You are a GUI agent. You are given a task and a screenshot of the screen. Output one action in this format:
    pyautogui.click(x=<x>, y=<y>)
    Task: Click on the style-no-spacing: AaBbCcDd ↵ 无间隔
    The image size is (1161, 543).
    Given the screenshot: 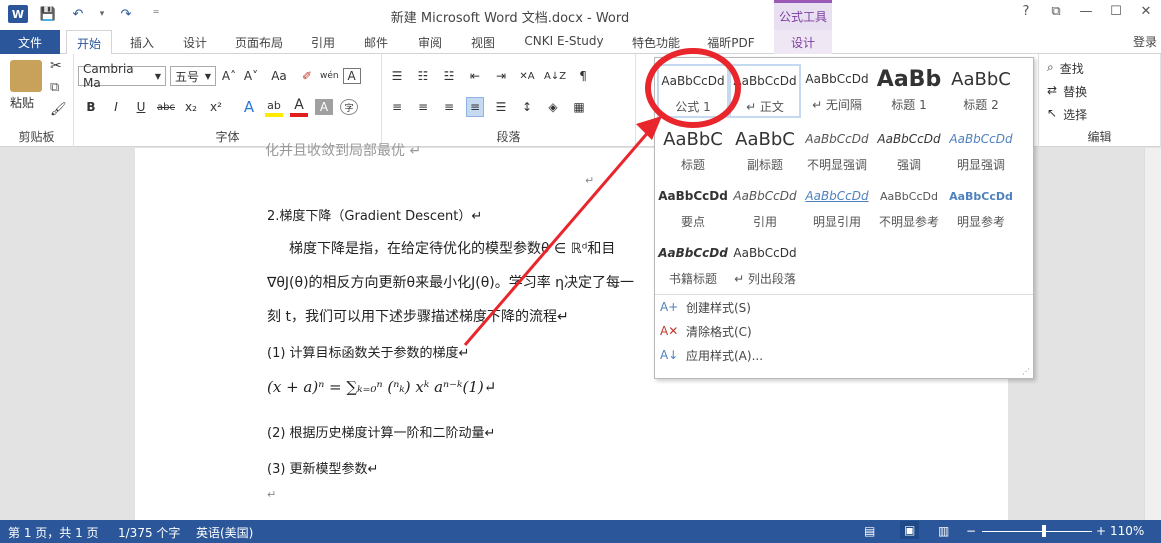 What is the action you would take?
    pyautogui.click(x=837, y=91)
    